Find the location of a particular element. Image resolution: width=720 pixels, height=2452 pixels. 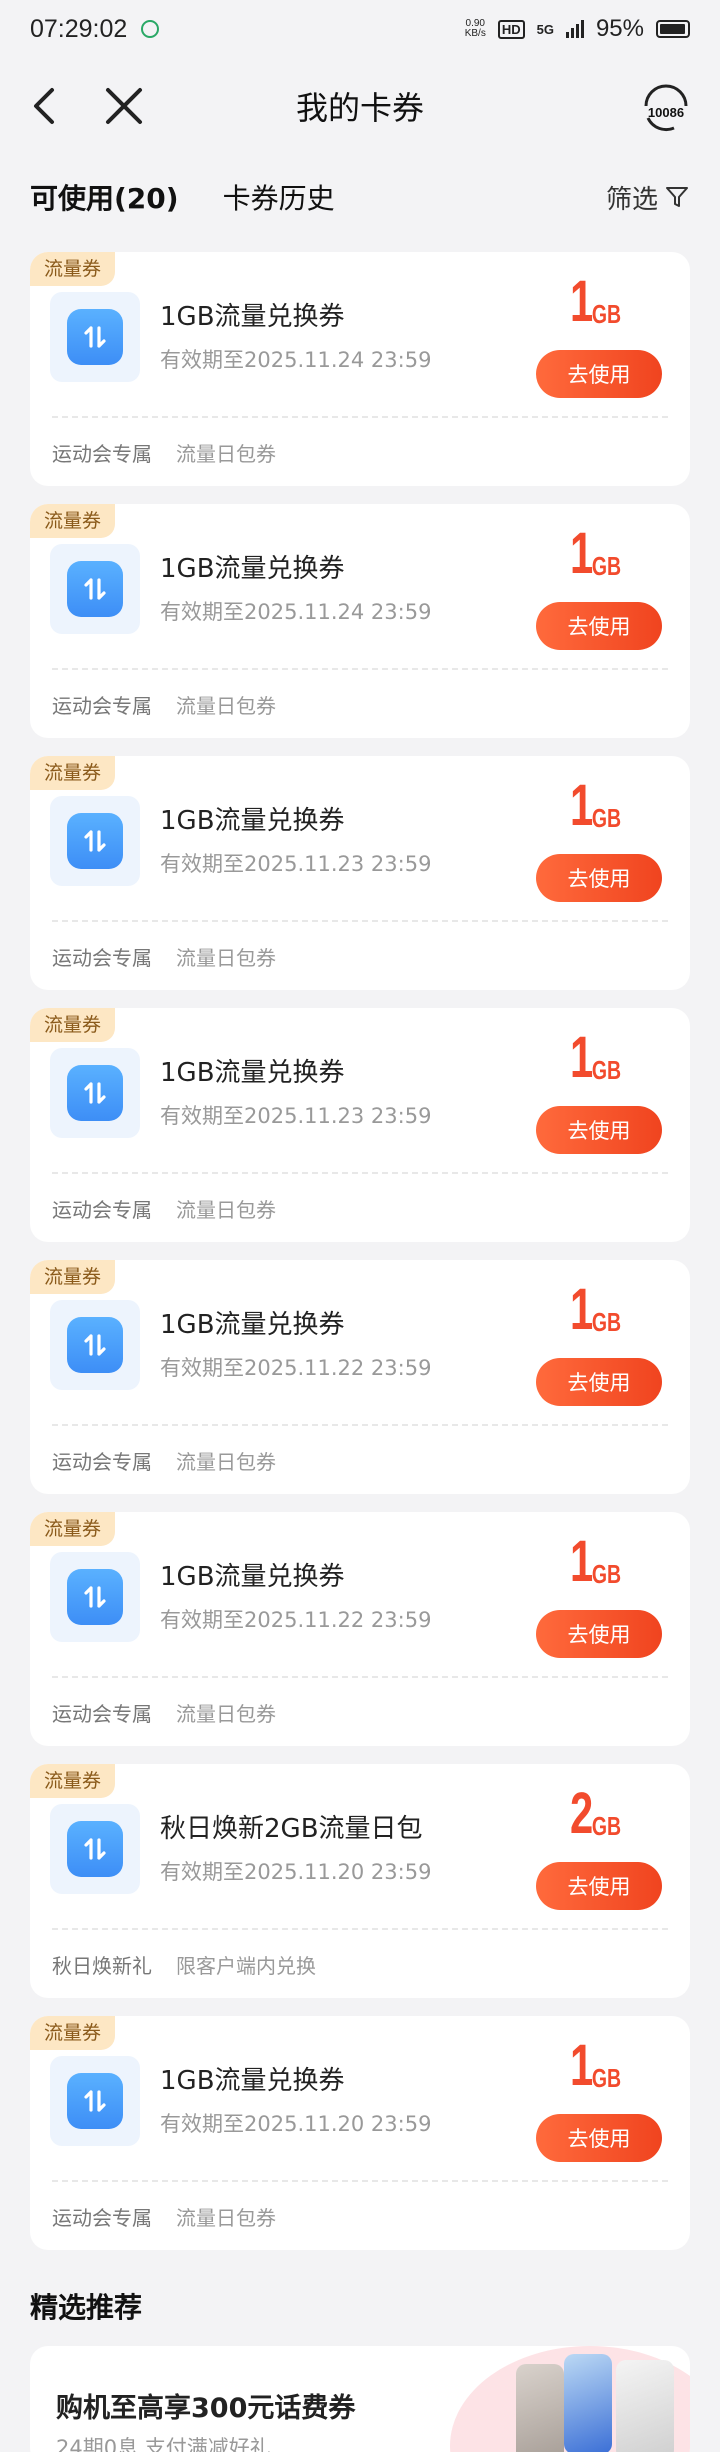

battery-fill is located at coordinates (672, 29).